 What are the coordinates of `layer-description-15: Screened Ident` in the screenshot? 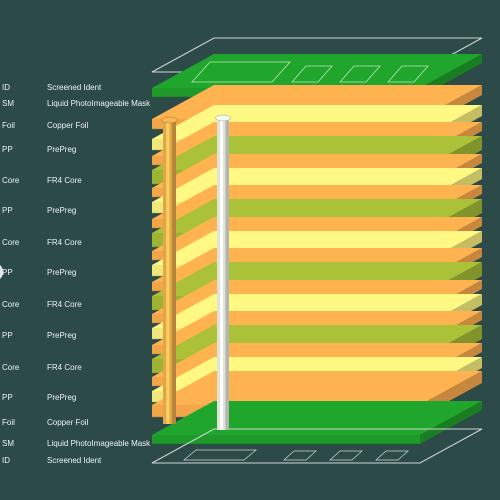 It's located at (74, 460).